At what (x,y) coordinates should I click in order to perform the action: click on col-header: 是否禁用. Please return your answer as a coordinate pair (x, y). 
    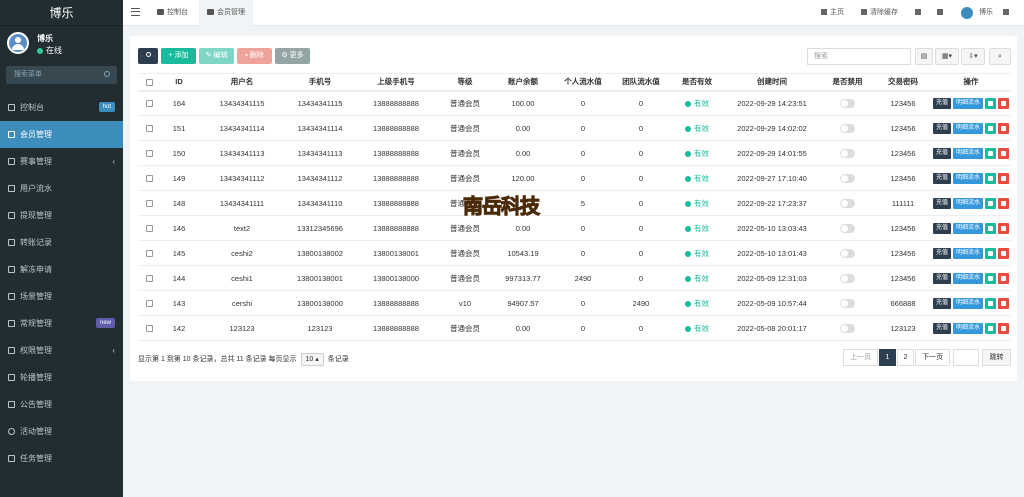
    Looking at the image, I should click on (847, 82).